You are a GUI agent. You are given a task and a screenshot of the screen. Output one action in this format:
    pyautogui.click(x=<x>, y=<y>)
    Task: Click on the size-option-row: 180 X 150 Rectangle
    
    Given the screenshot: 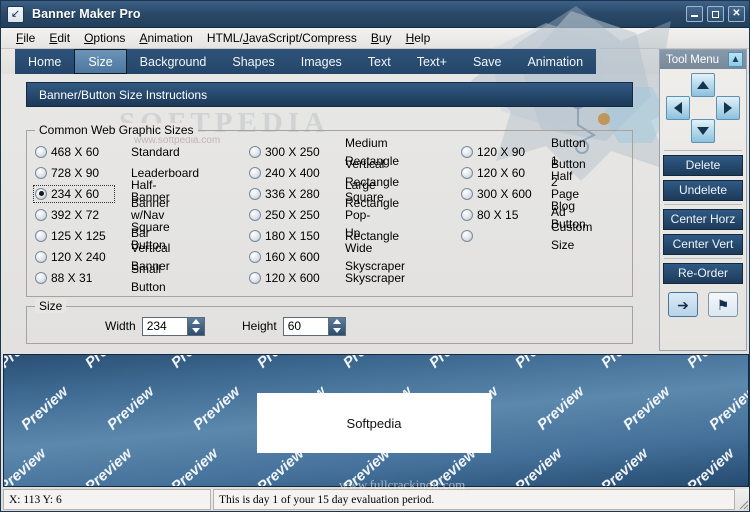 What is the action you would take?
    pyautogui.click(x=324, y=235)
    